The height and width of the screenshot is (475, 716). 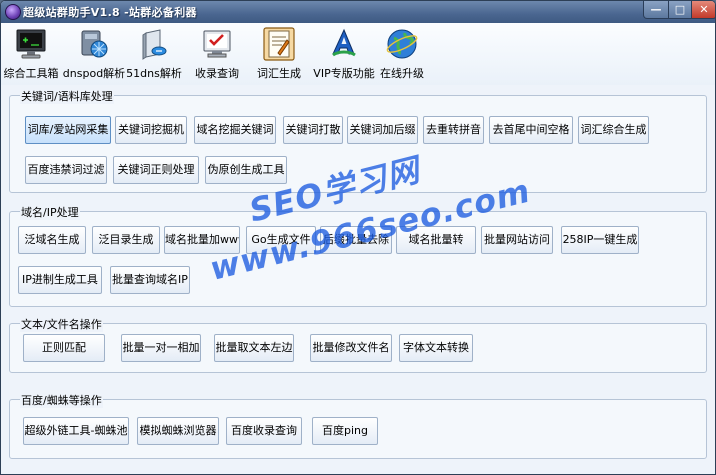 What do you see at coordinates (703, 10) in the screenshot?
I see `close-button: ✕` at bounding box center [703, 10].